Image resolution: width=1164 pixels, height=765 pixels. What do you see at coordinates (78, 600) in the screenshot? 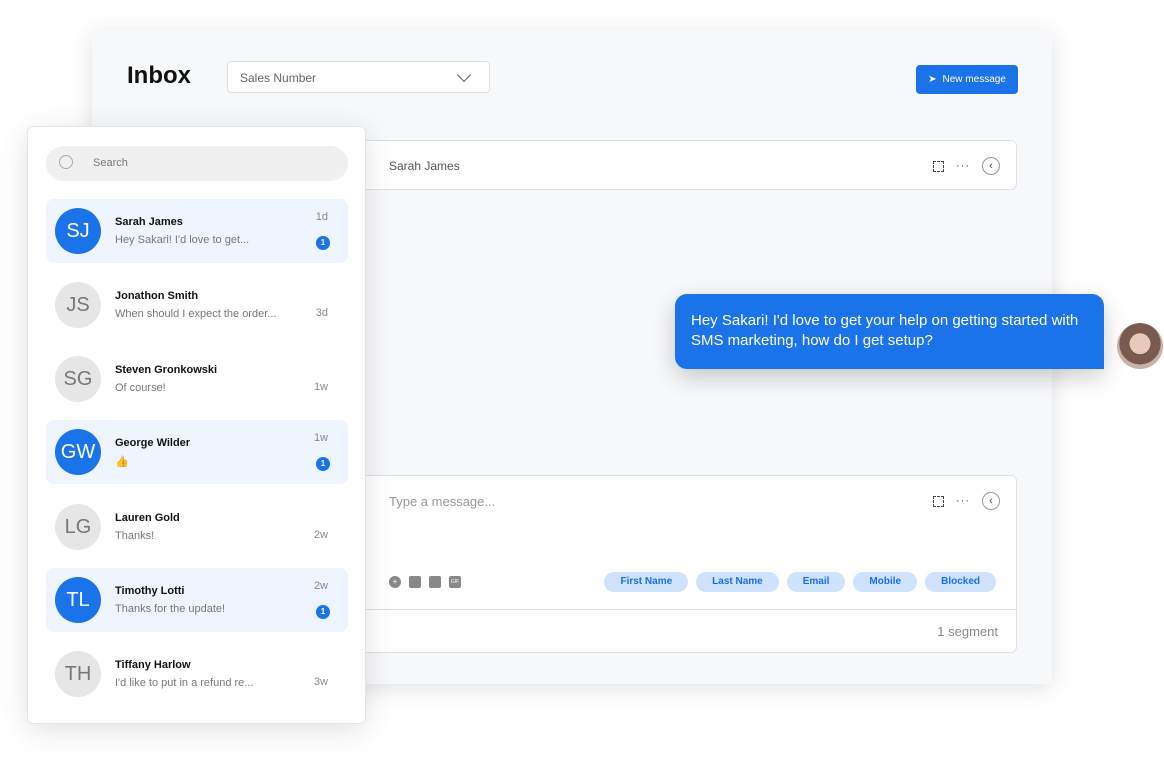
I see `avatar: TL` at bounding box center [78, 600].